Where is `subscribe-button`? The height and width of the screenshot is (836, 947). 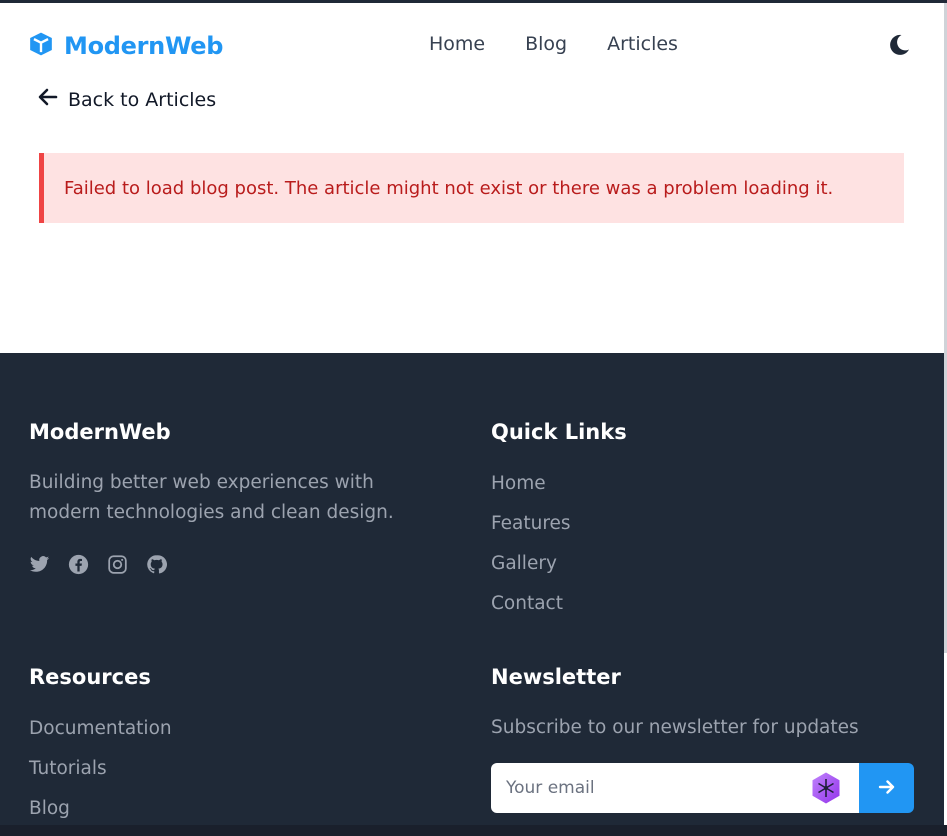 subscribe-button is located at coordinates (886, 788).